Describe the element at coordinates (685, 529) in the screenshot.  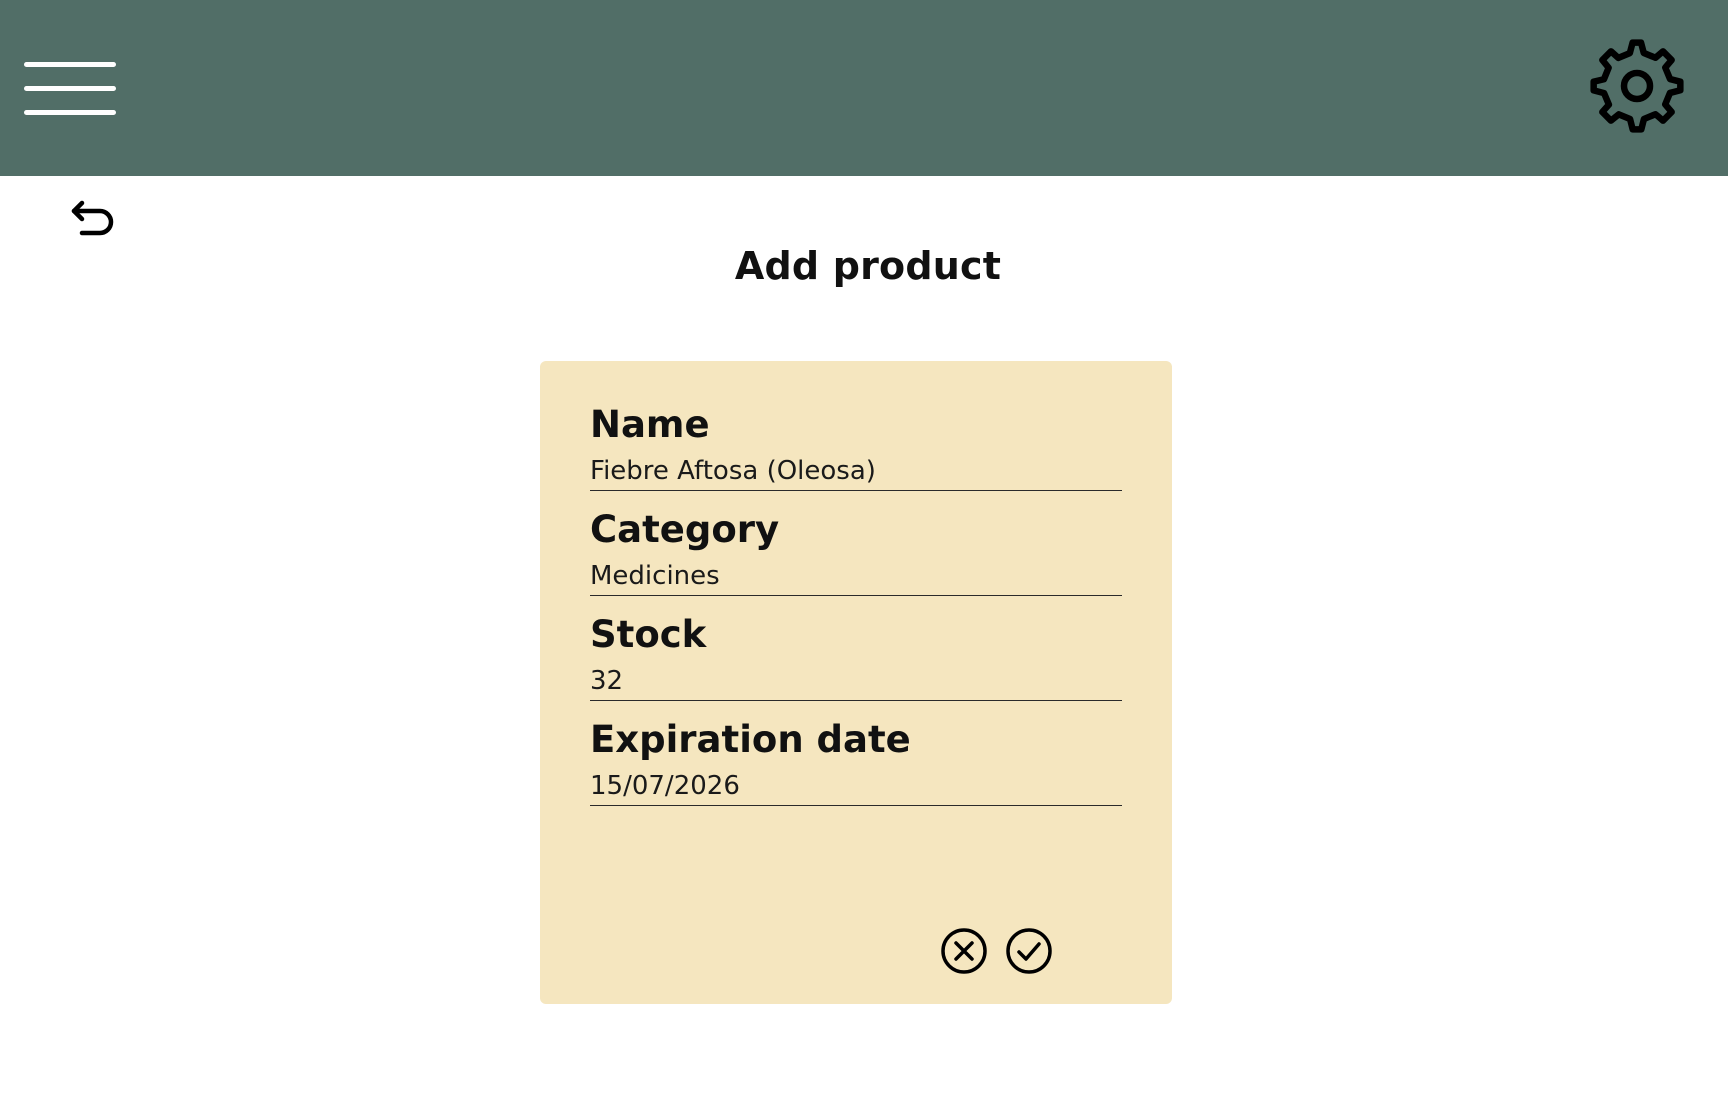
I see `category-field-label: Category` at that location.